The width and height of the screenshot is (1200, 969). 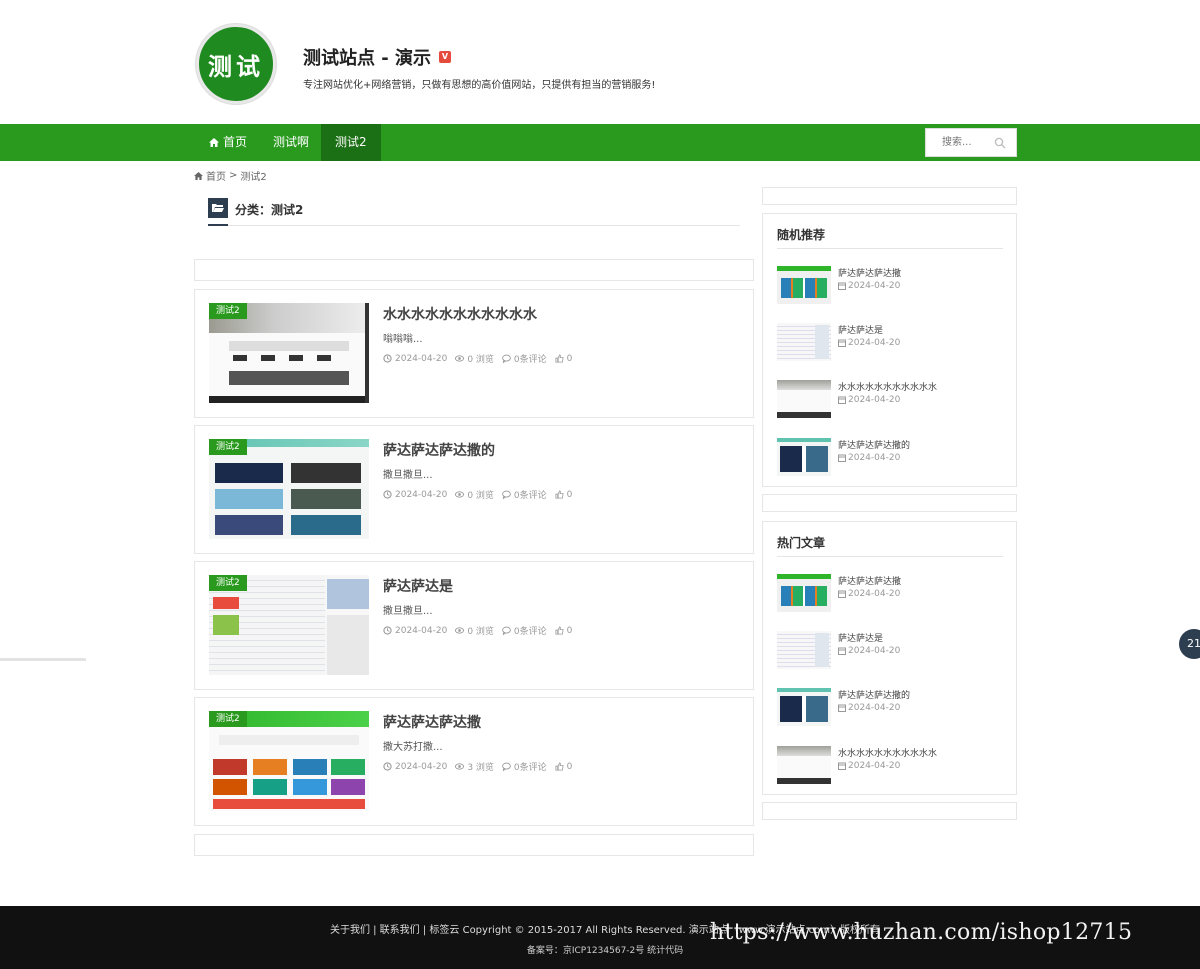 I want to click on nav-item-home: 首页, so click(x=228, y=142).